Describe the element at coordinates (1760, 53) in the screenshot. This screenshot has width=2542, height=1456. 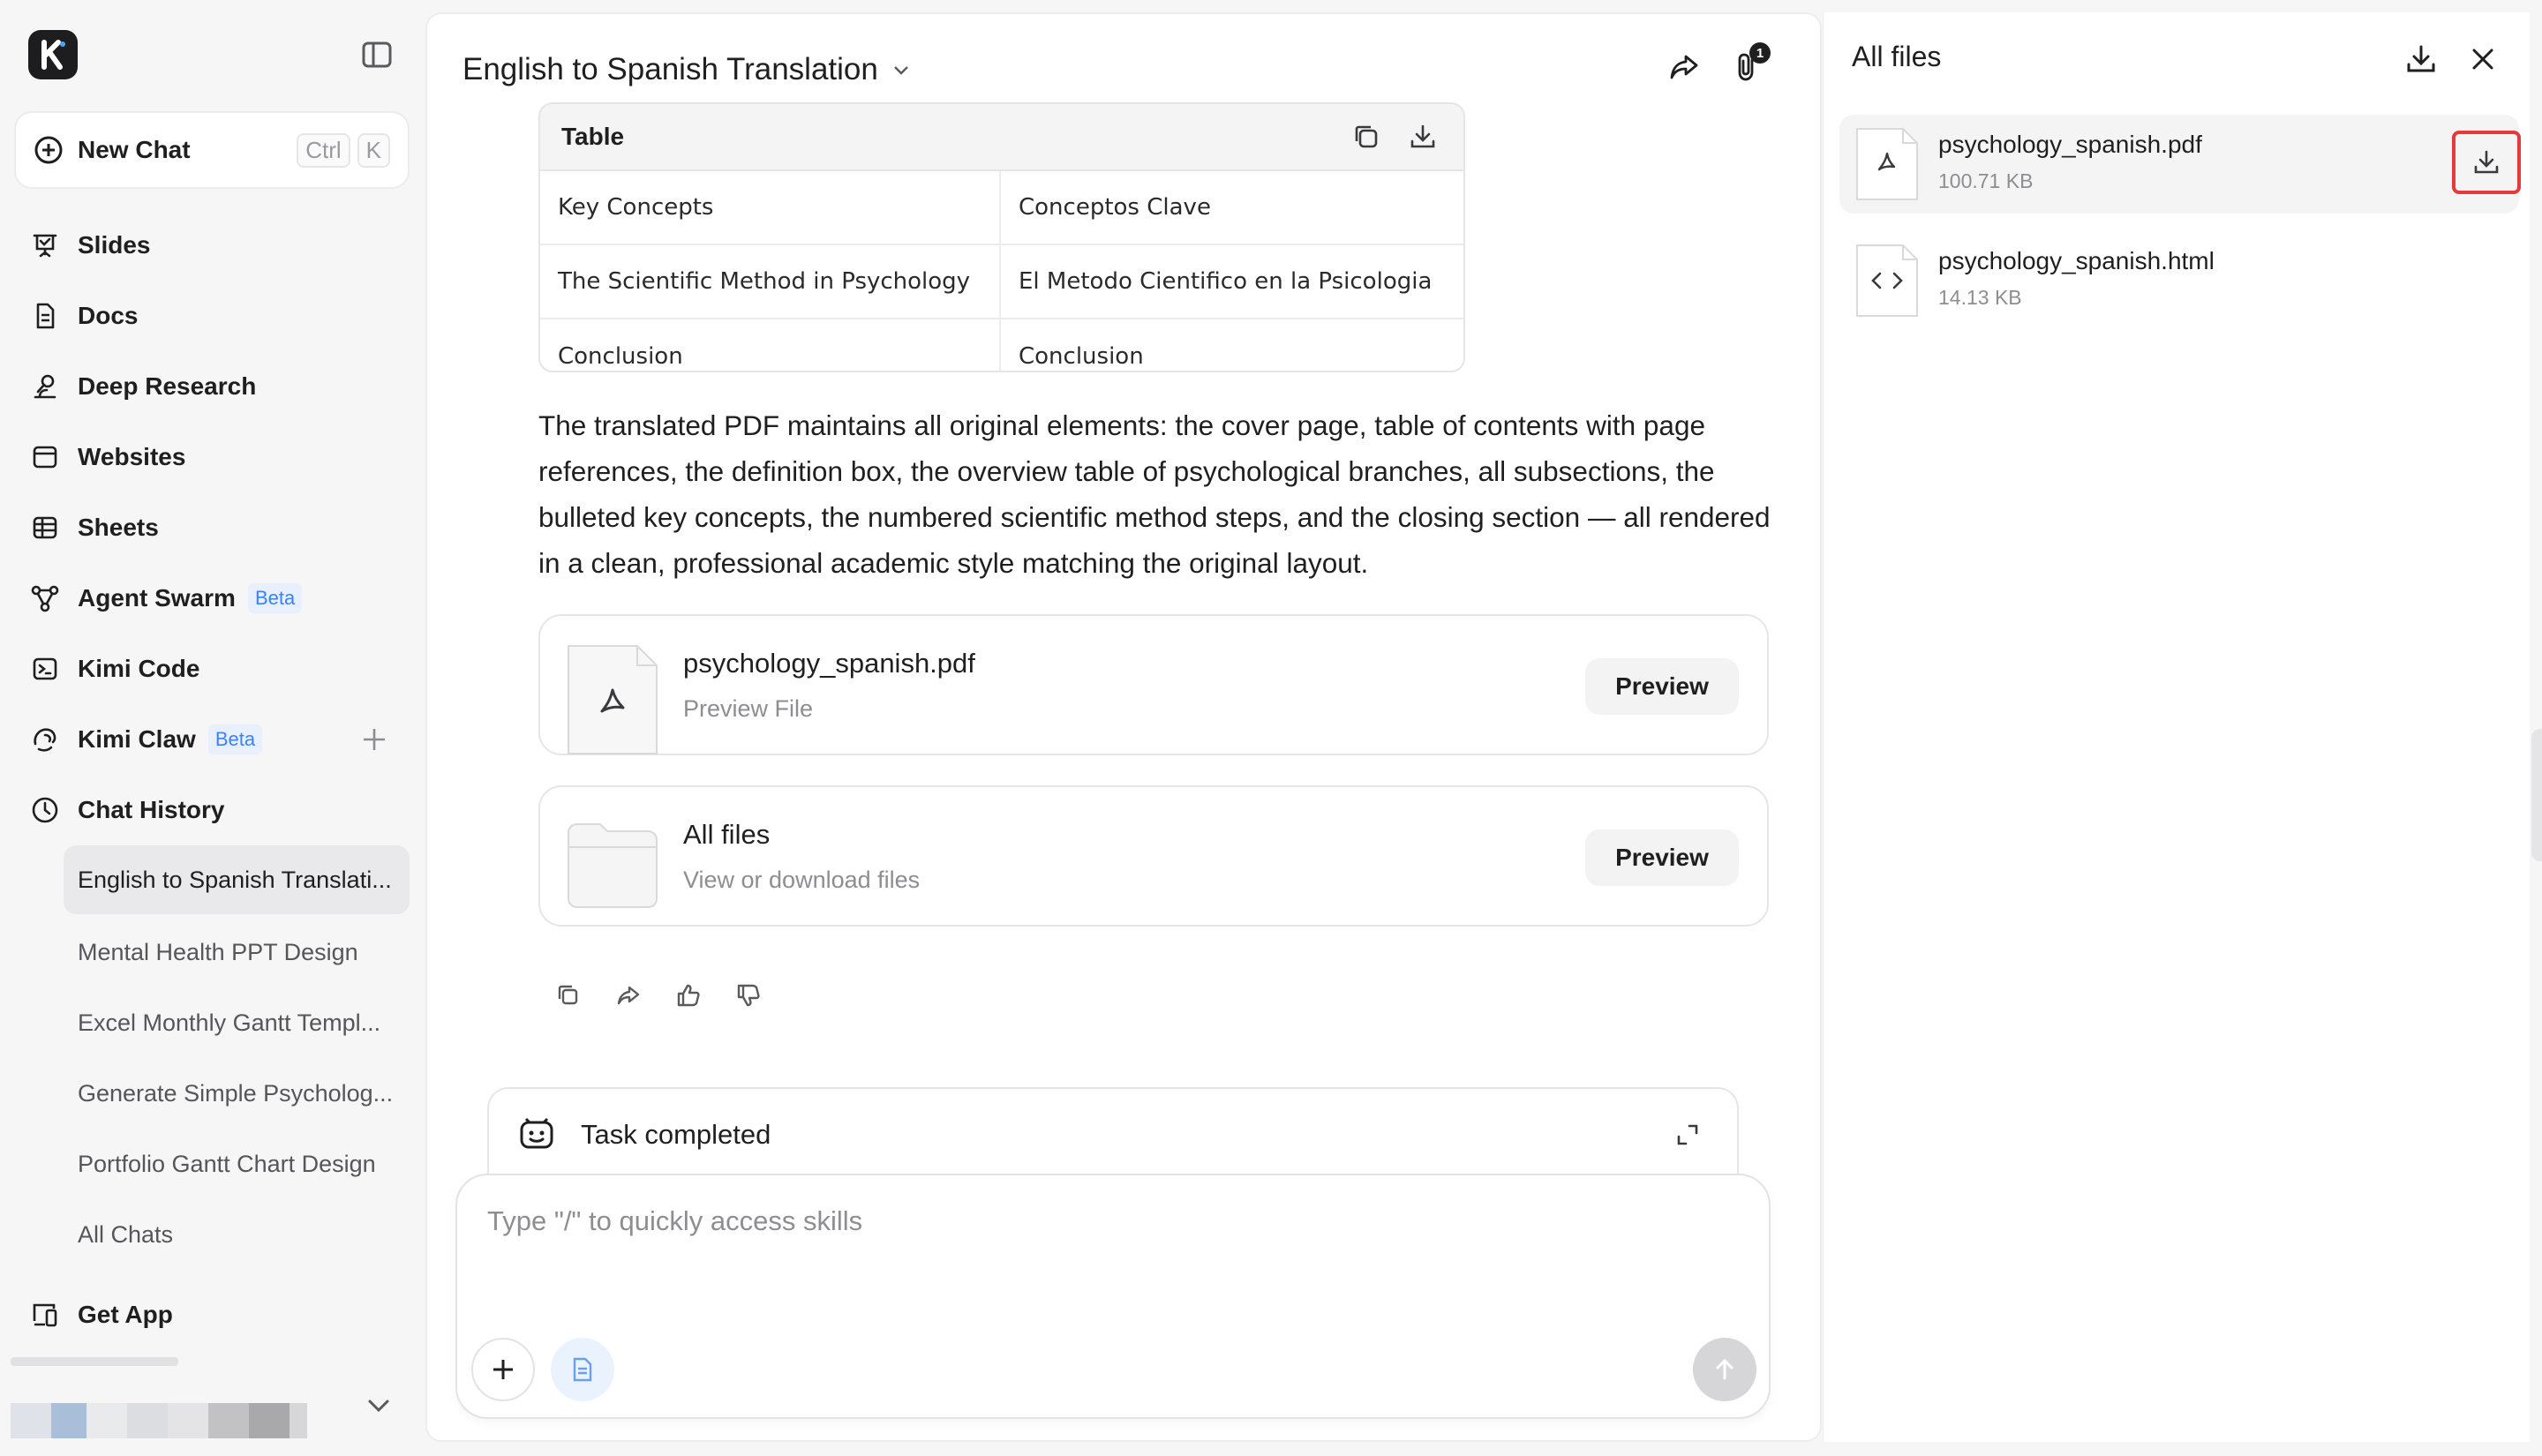
I see `attachment-count-badge: 1` at that location.